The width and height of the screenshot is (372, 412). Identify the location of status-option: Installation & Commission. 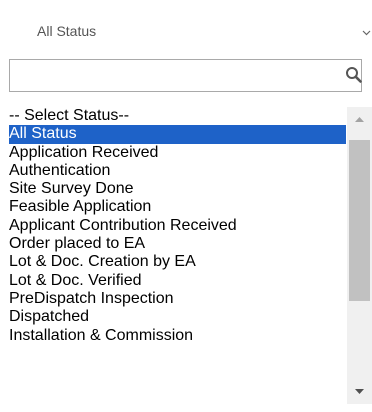
(177, 336).